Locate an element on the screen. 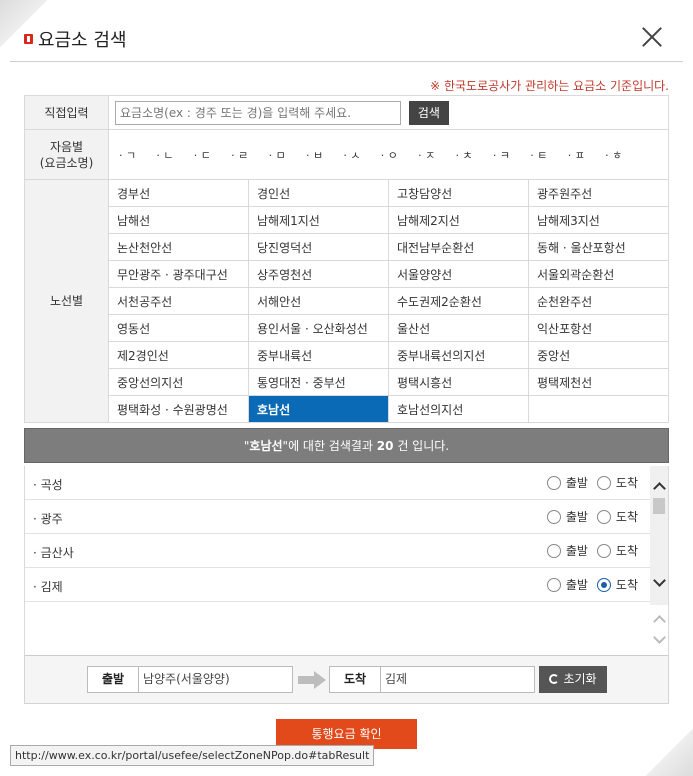 The width and height of the screenshot is (693, 776). route-item: 남해제2지선 is located at coordinates (458, 220).